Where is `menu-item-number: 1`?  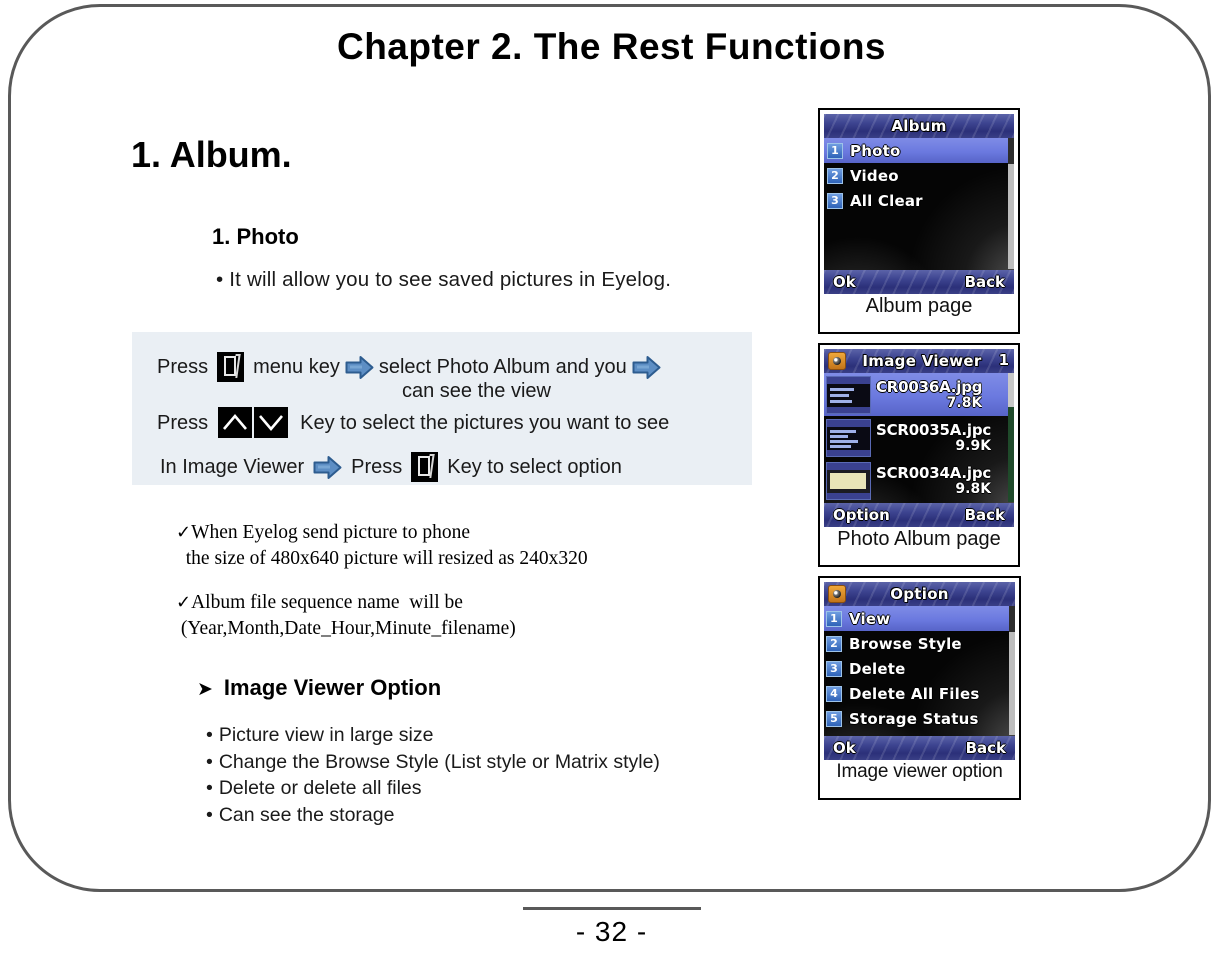
menu-item-number: 1 is located at coordinates (834, 618).